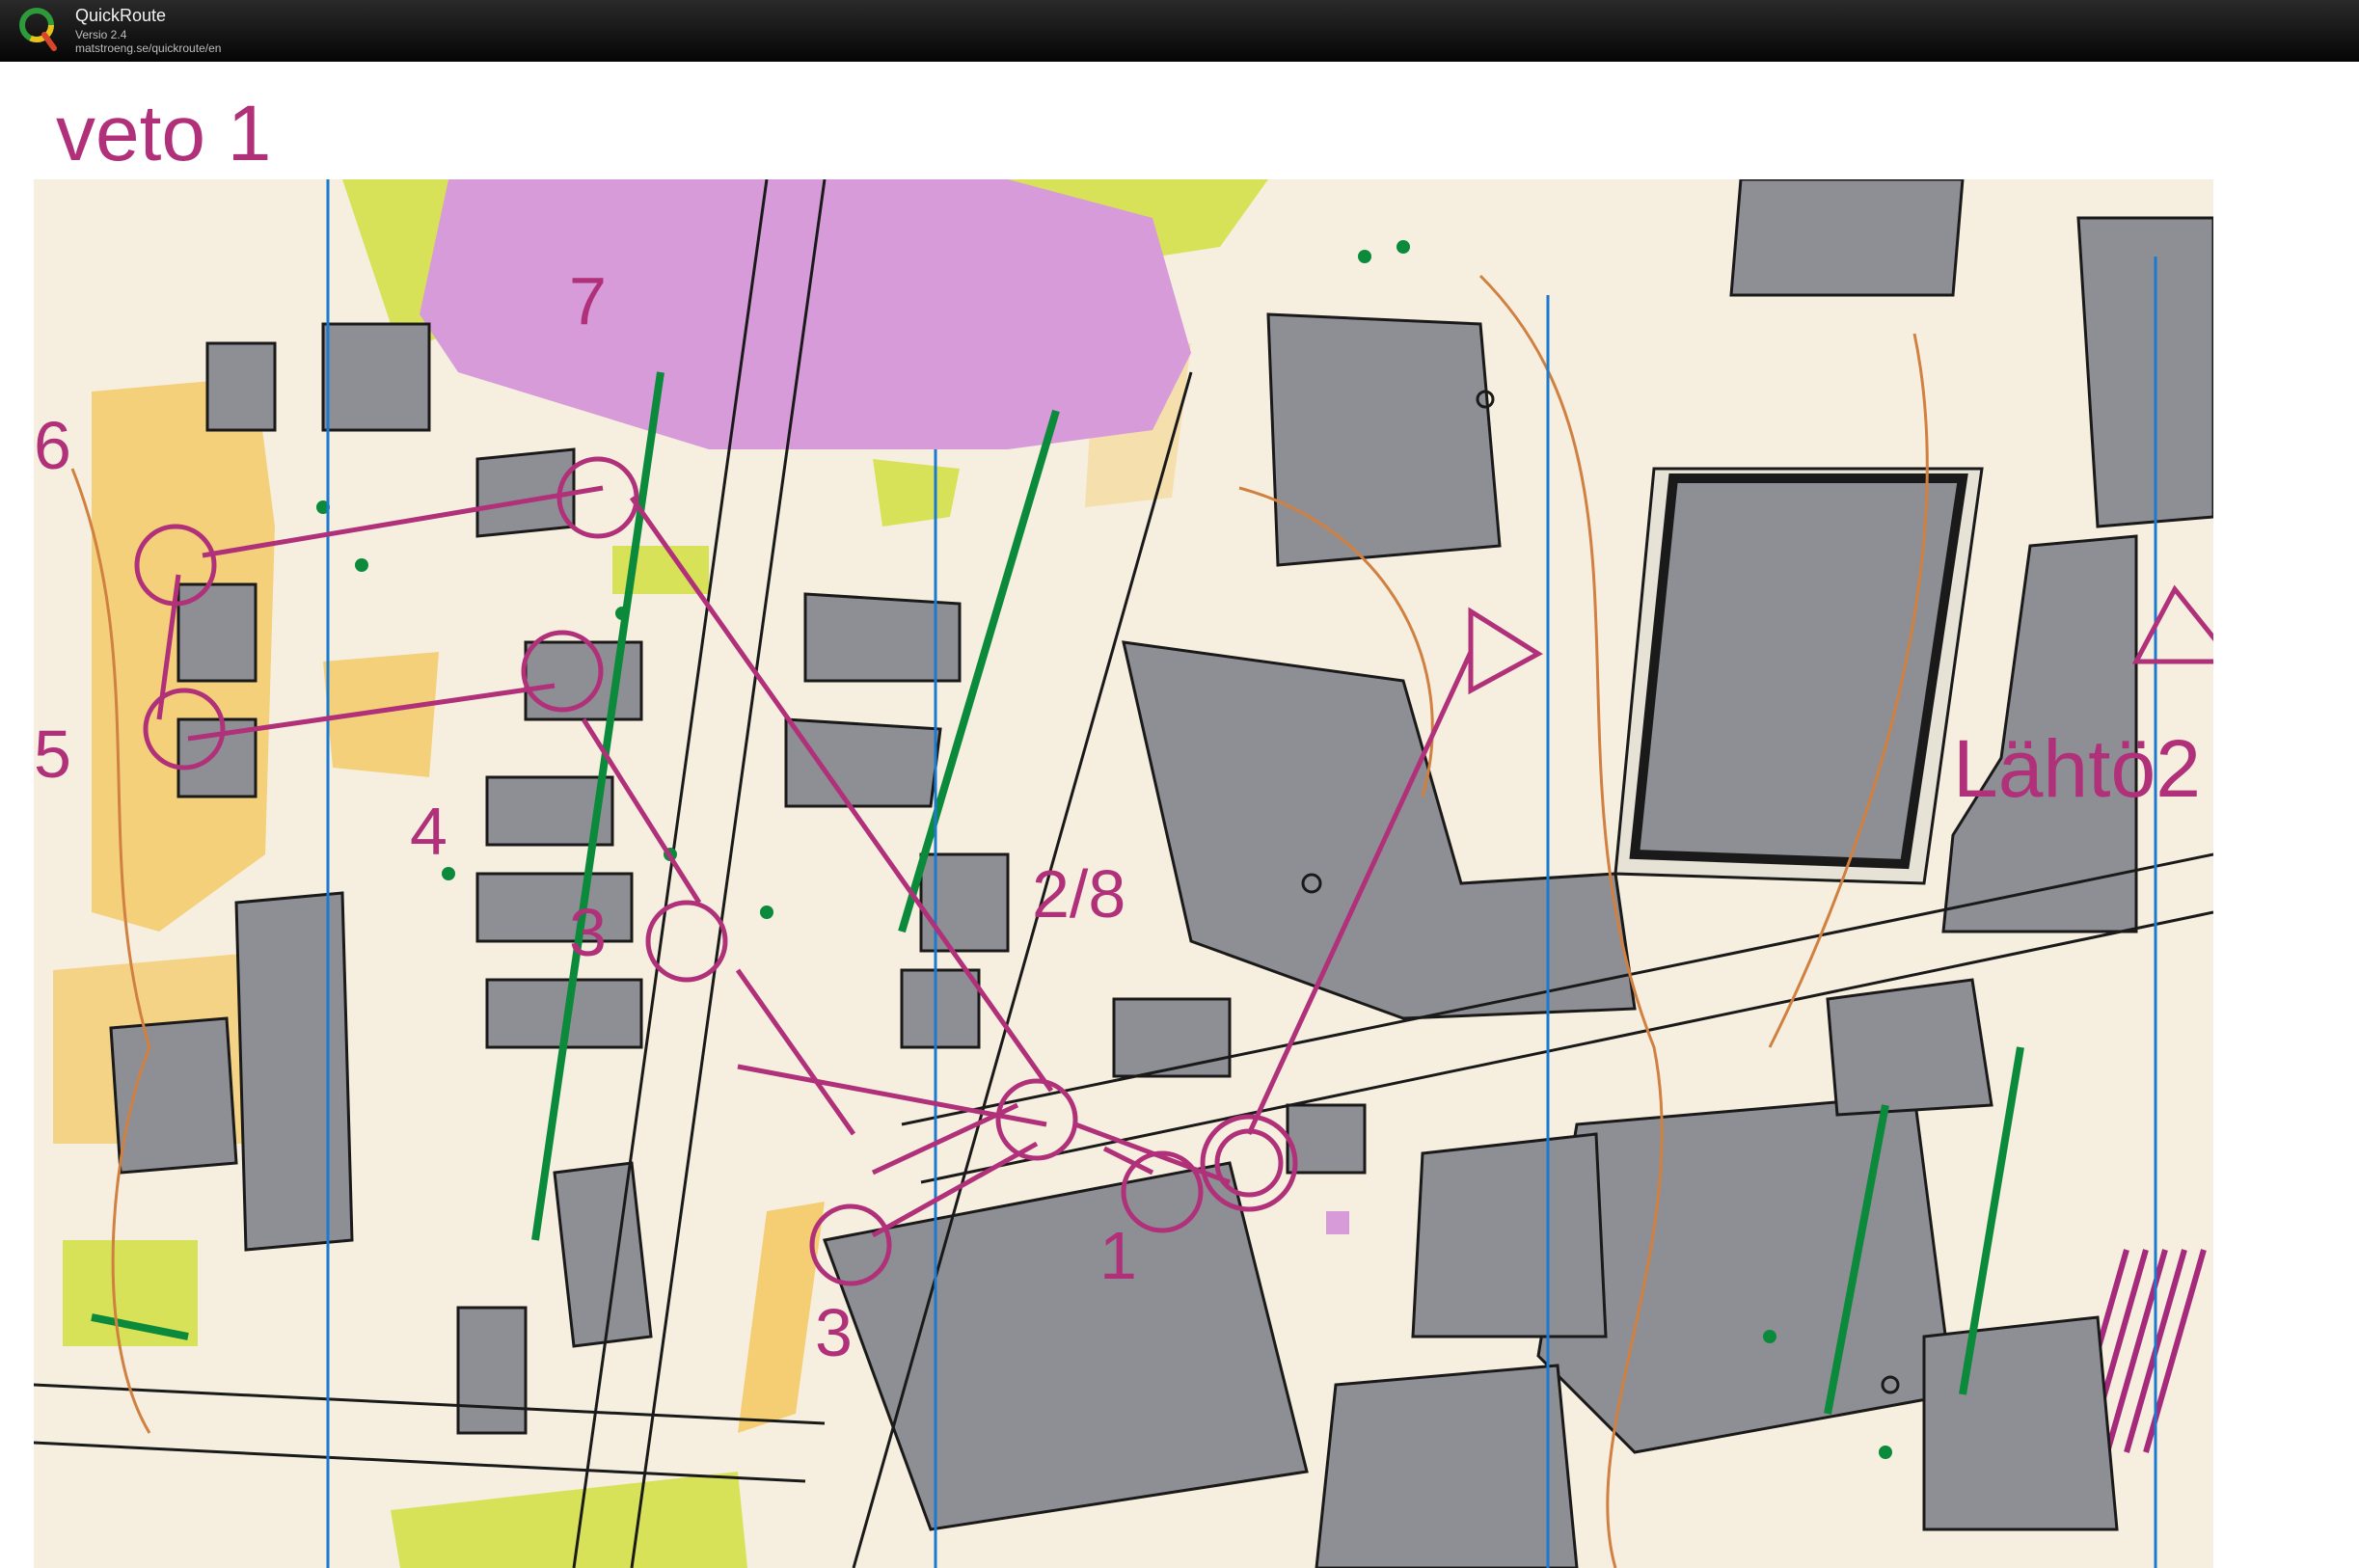 This screenshot has width=2359, height=1568. Describe the element at coordinates (588, 300) in the screenshot. I see `control-label: 7` at that location.